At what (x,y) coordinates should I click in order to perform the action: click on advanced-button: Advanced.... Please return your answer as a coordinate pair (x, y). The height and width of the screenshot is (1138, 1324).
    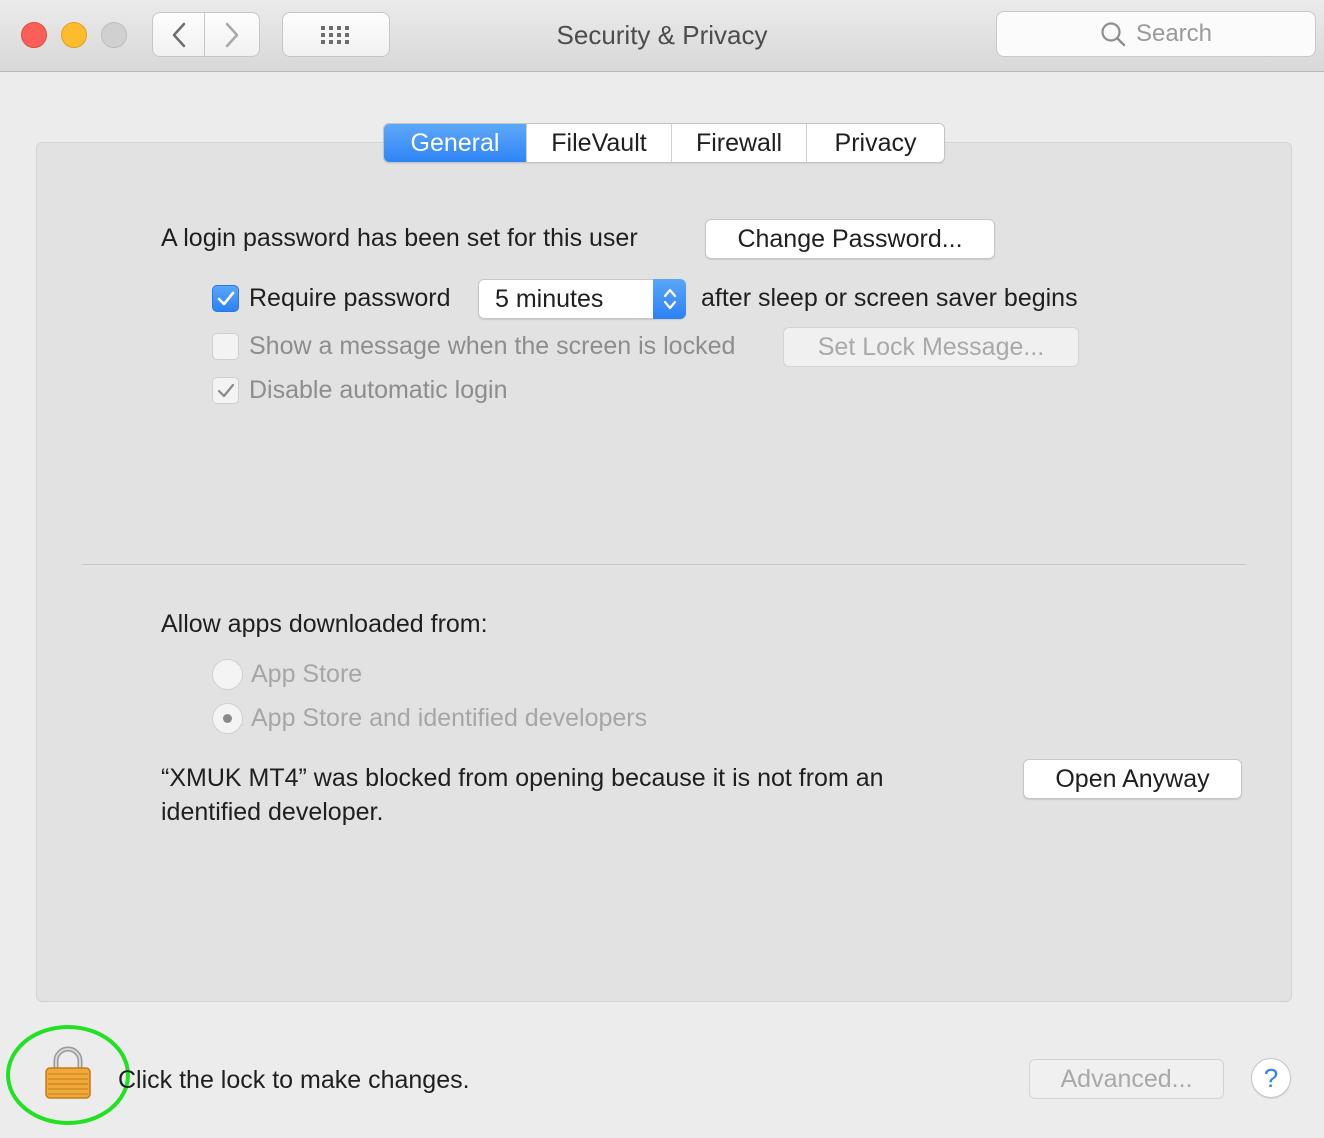
    Looking at the image, I should click on (1126, 1079).